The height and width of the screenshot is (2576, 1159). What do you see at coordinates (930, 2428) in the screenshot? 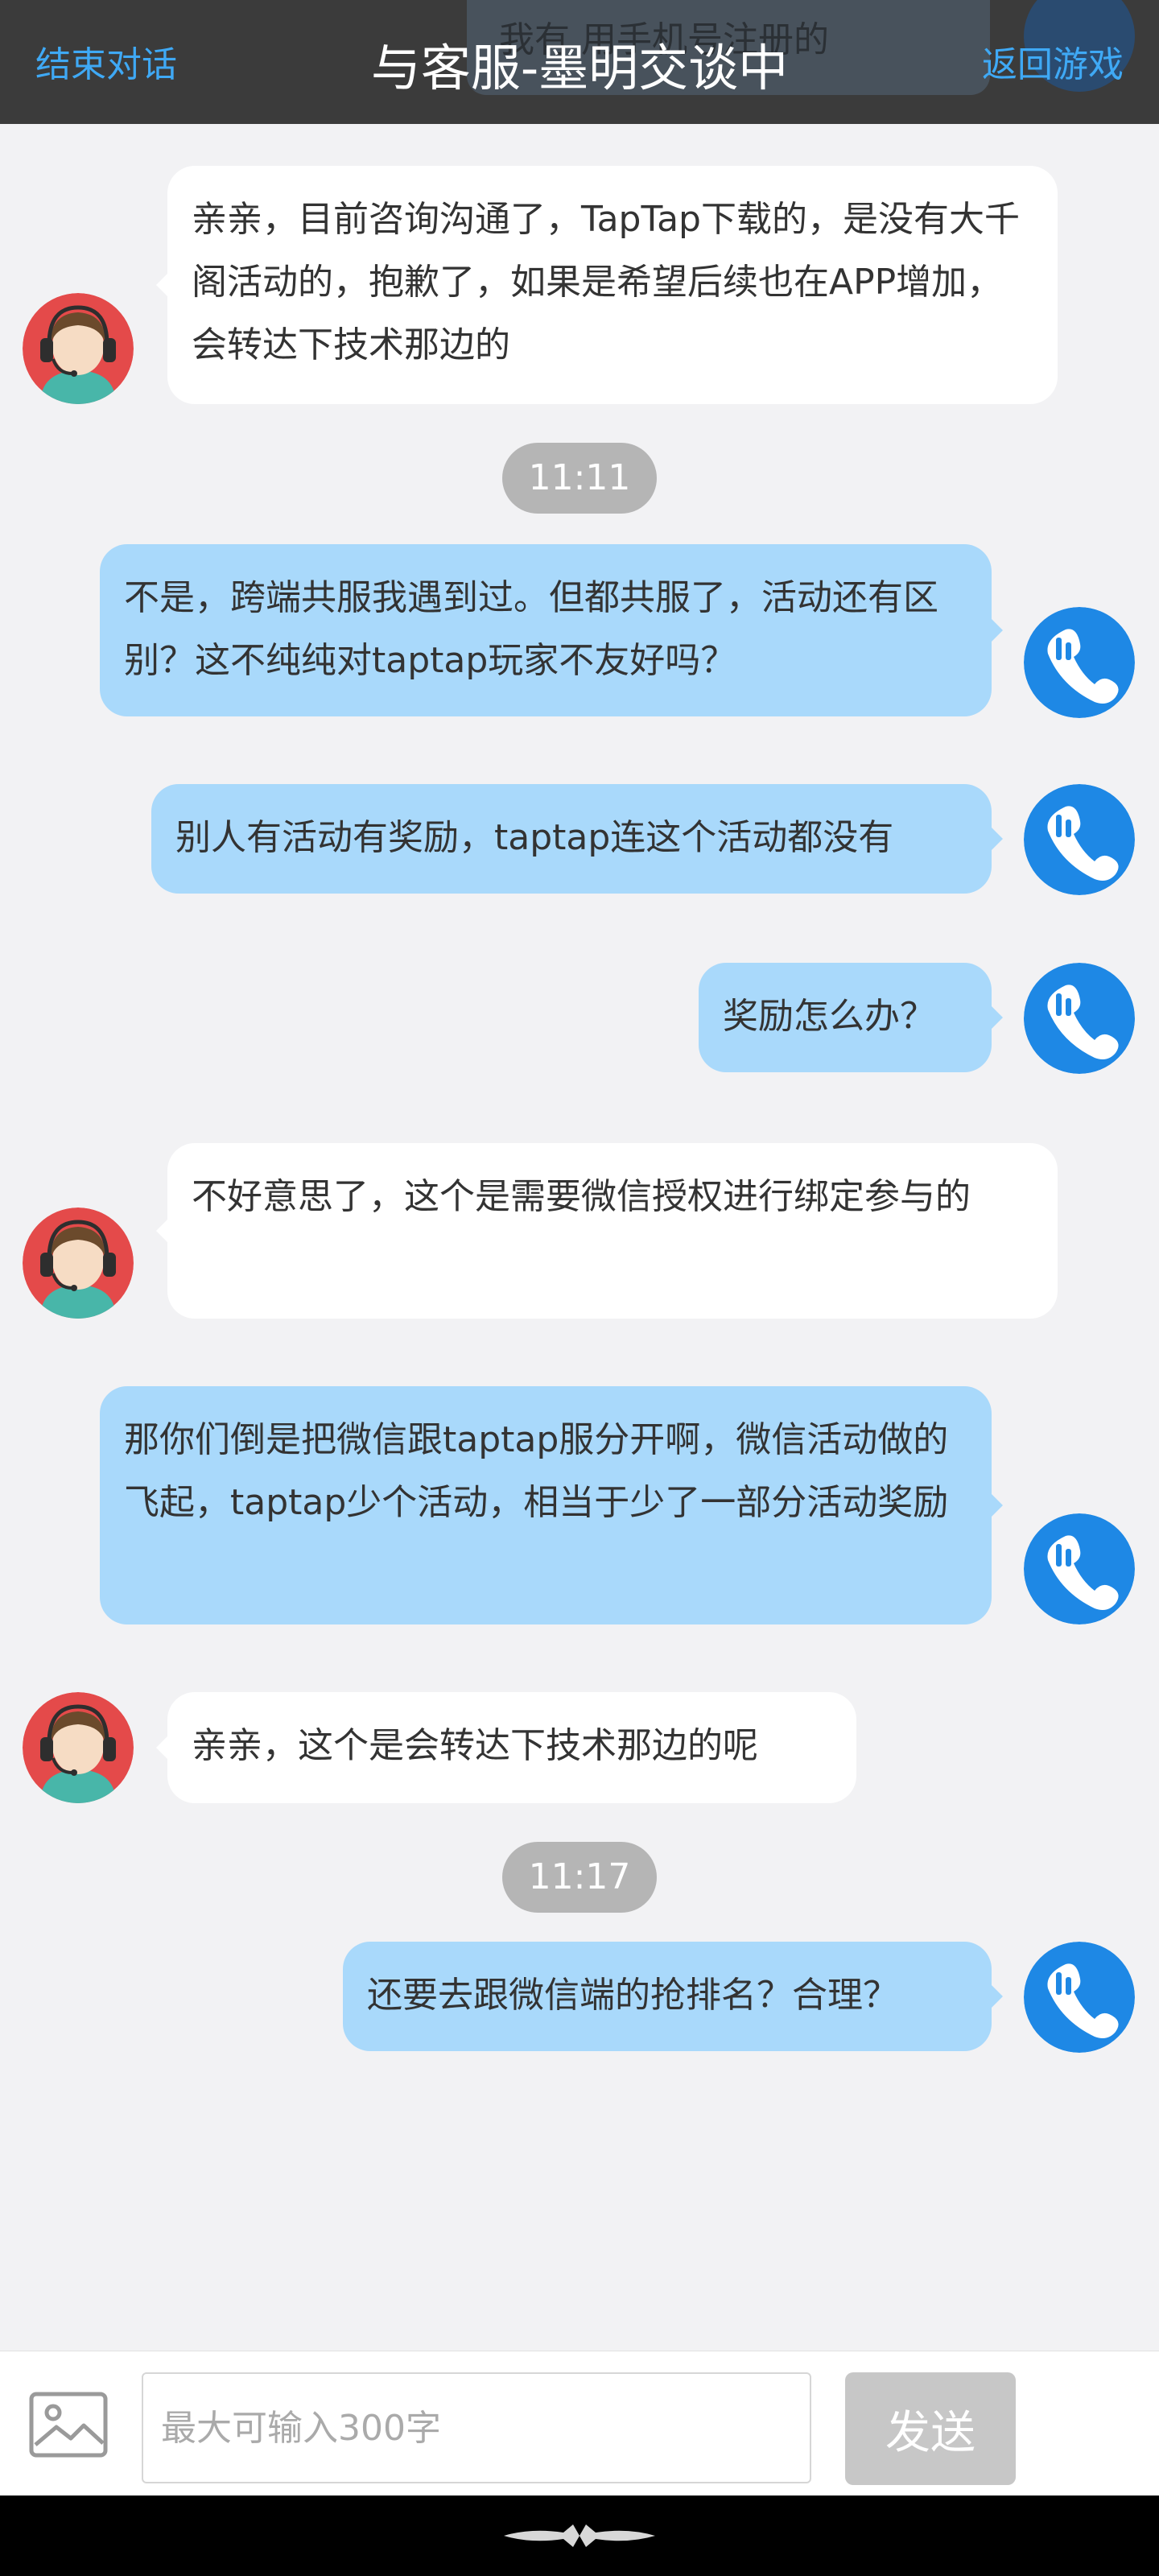
I see `send-button: 发送` at bounding box center [930, 2428].